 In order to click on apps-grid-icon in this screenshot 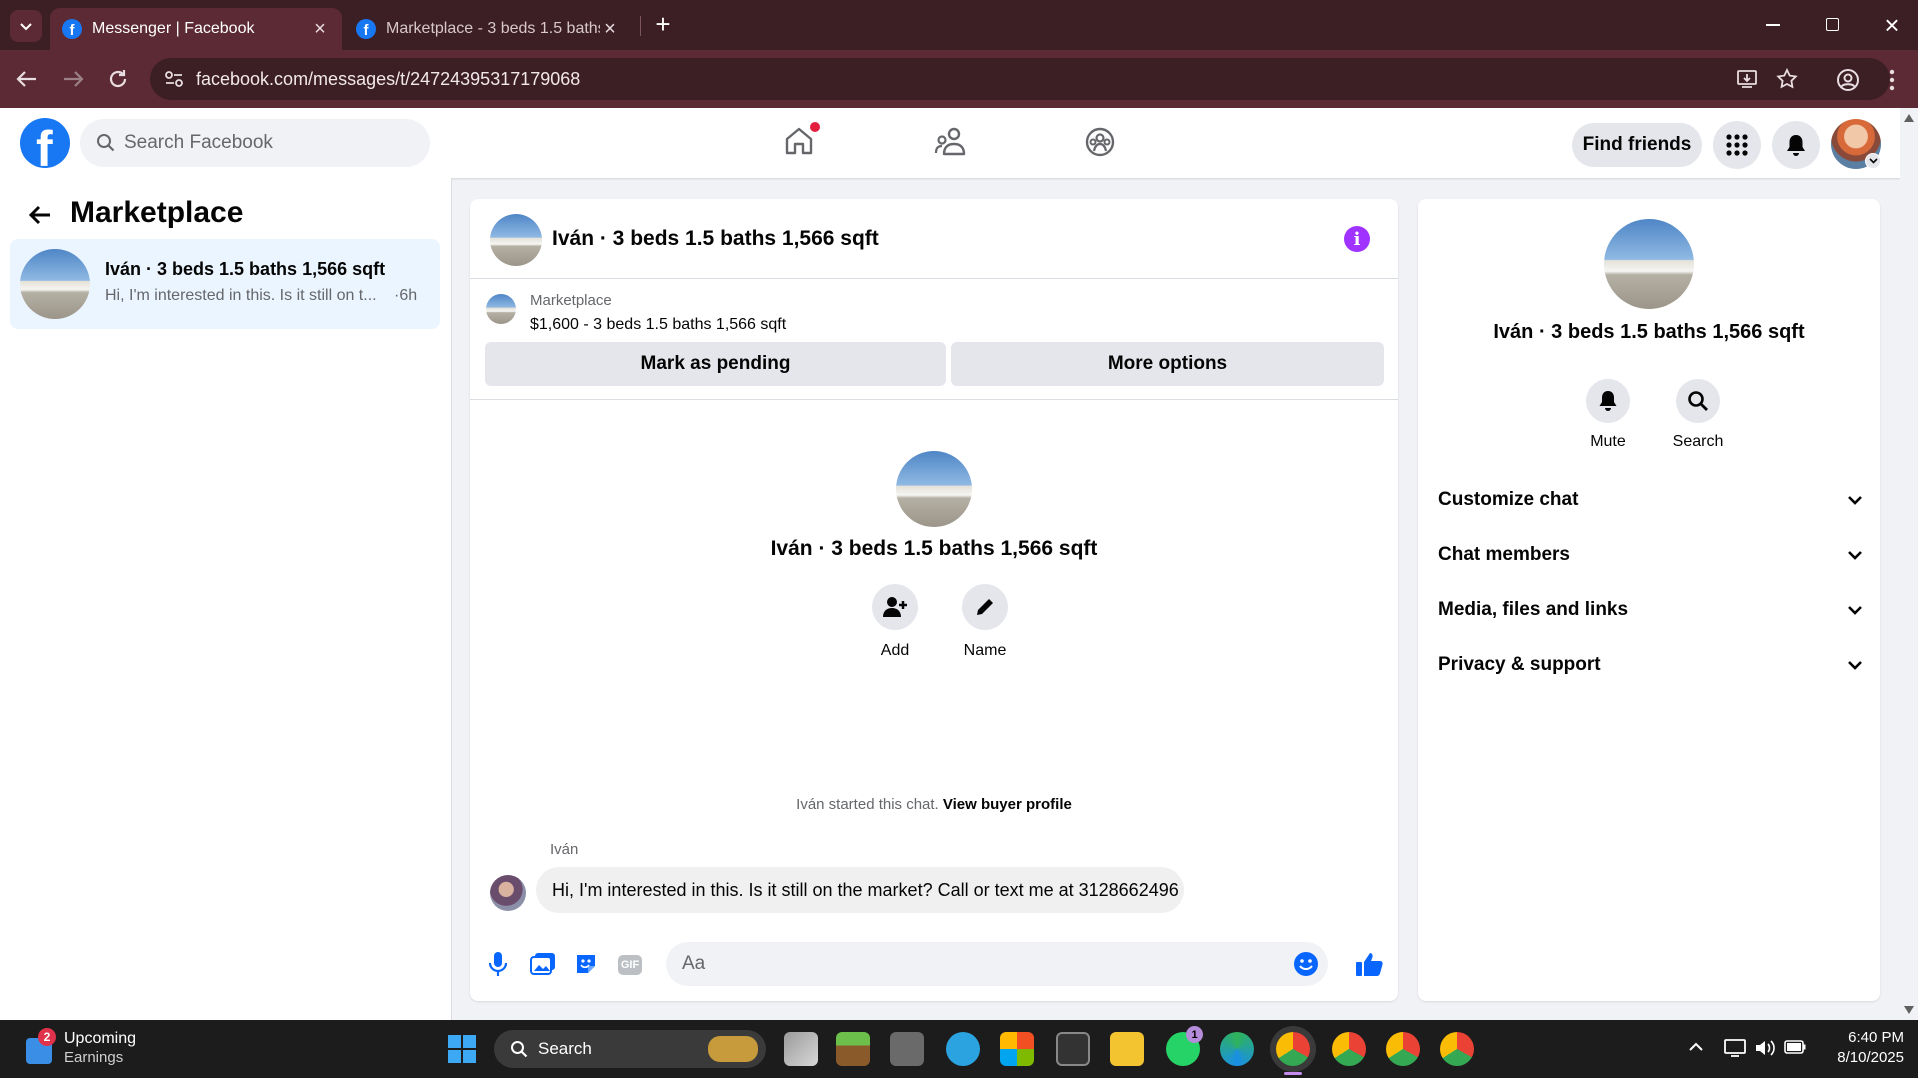, I will do `click(1737, 145)`.